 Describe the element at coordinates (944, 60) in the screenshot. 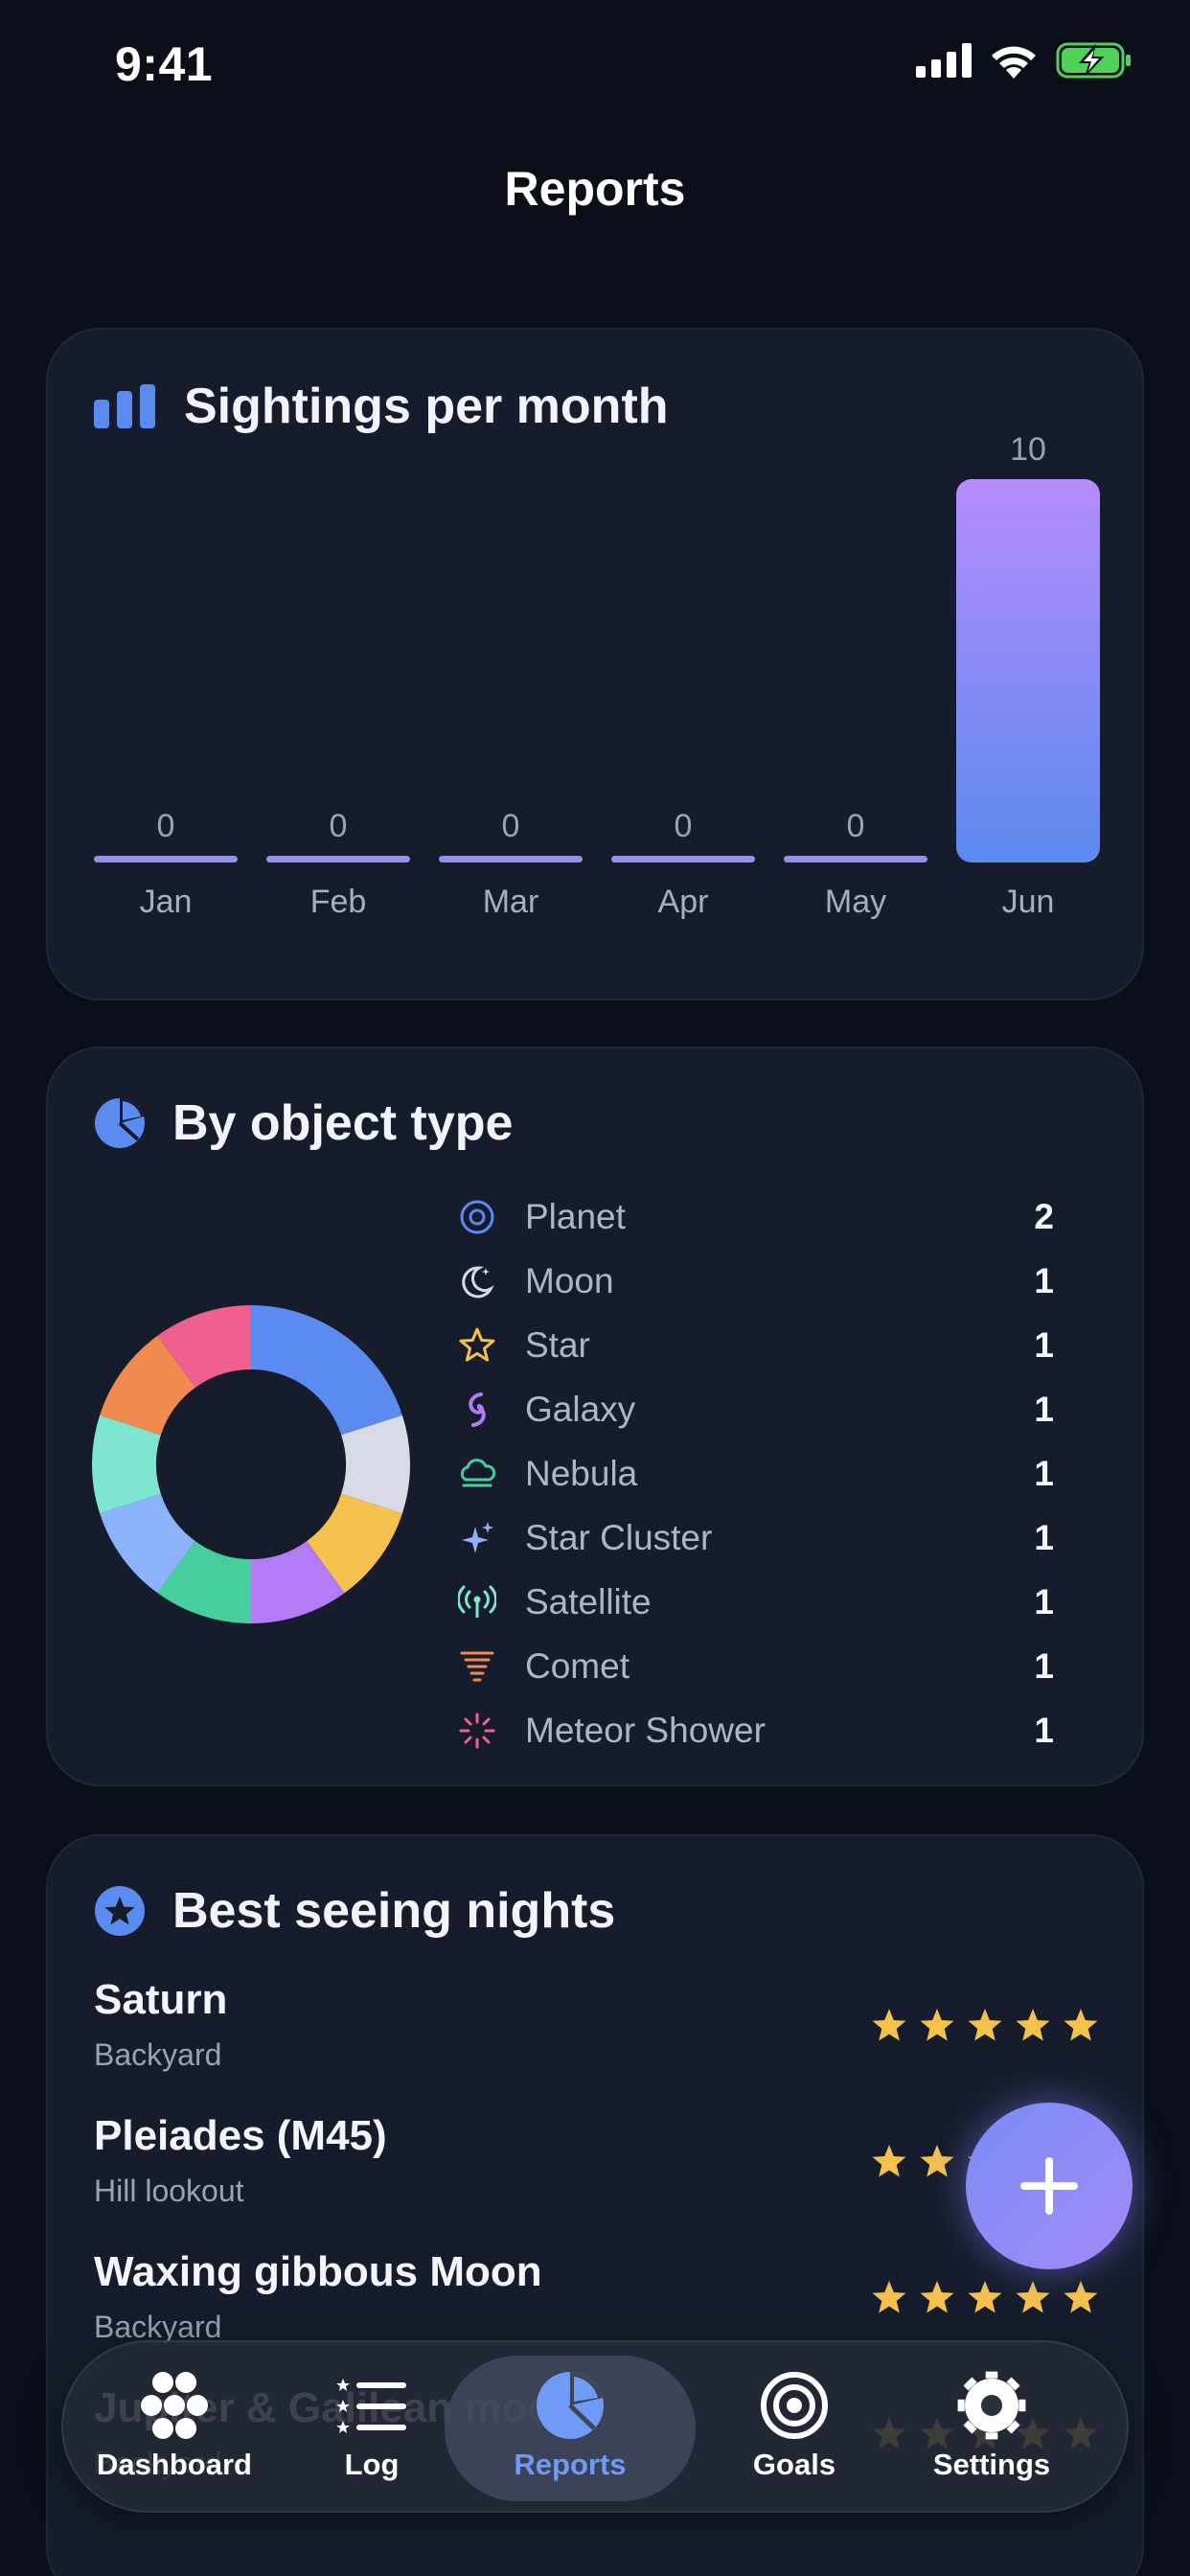

I see `cellular-signal-icon` at that location.